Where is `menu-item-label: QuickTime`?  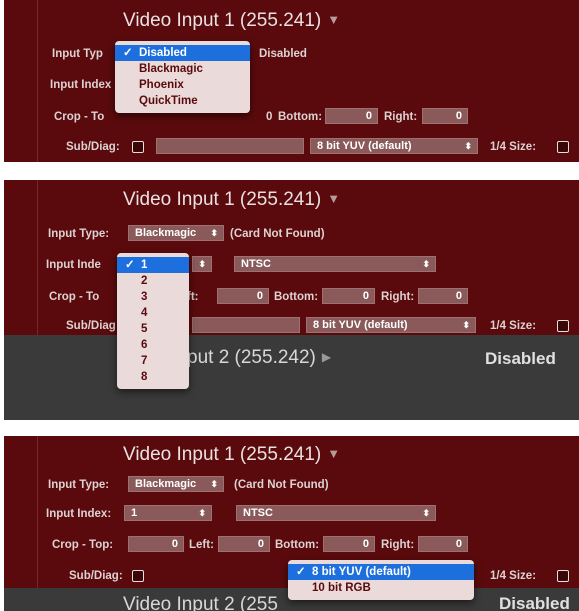 menu-item-label: QuickTime is located at coordinates (168, 101).